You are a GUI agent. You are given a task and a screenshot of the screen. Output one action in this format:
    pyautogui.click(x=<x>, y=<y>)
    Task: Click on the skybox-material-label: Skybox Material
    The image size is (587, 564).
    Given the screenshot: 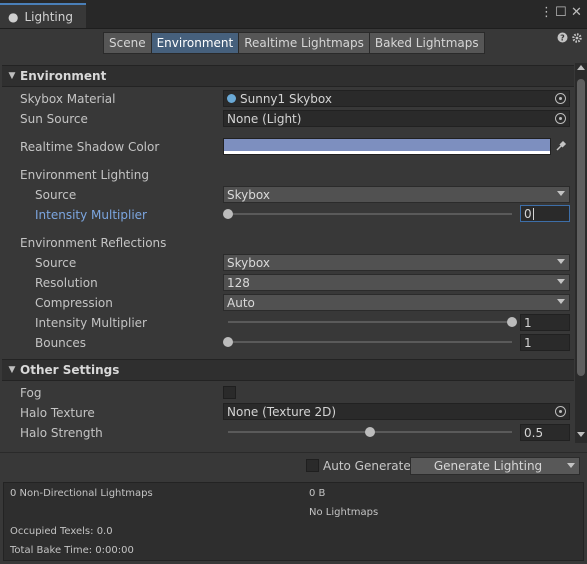 What is the action you would take?
    pyautogui.click(x=68, y=99)
    